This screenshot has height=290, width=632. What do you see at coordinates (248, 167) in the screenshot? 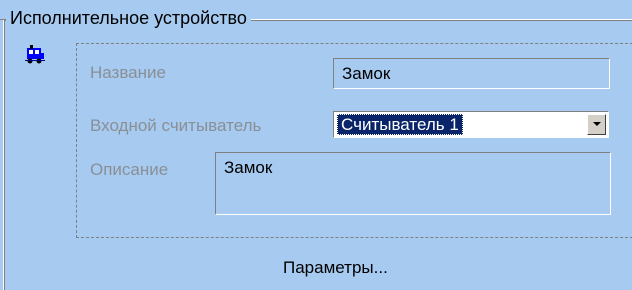
I see `description-field-value: Замок` at bounding box center [248, 167].